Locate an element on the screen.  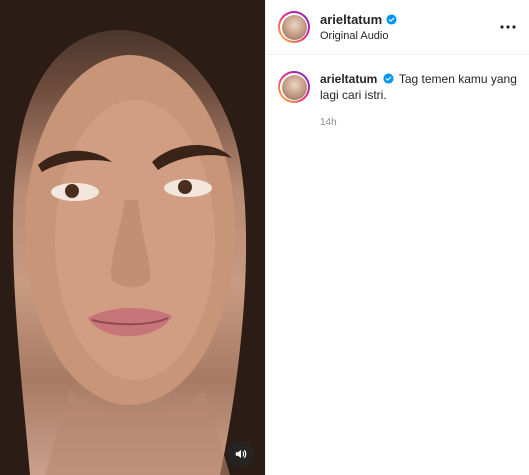
author-avatar is located at coordinates (294, 27).